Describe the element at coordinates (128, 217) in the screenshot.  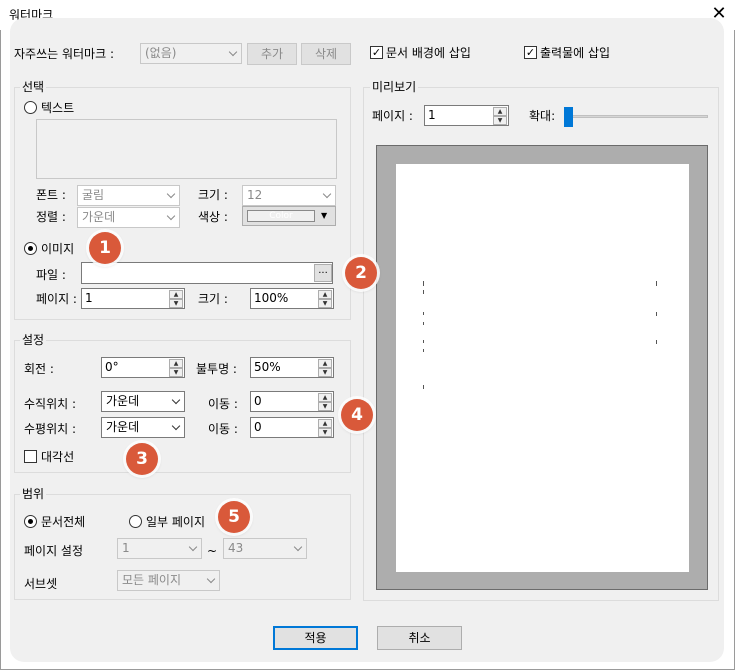
I see `align-select: 가운데` at that location.